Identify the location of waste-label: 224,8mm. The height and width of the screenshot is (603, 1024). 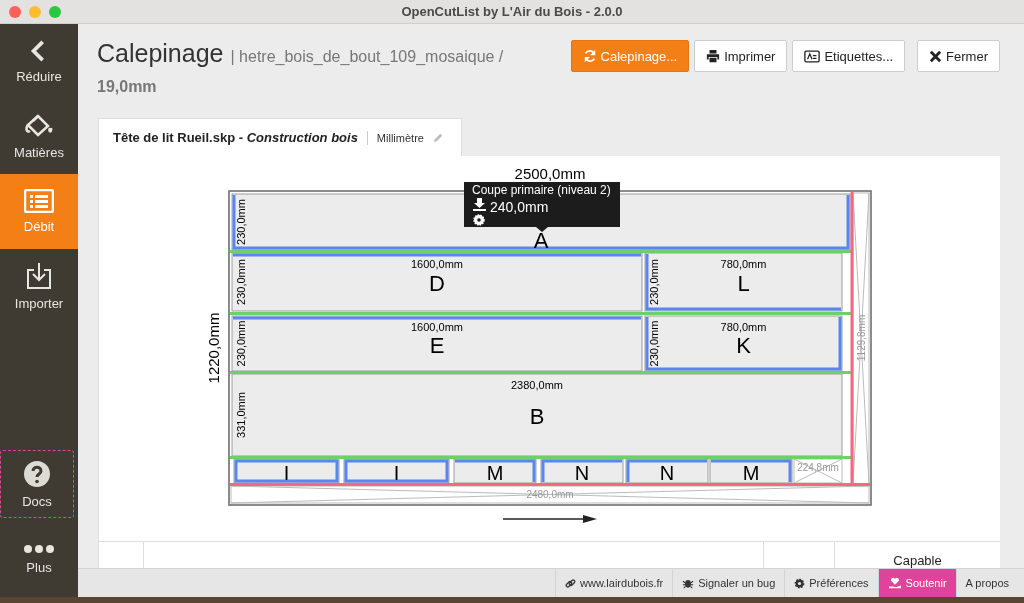
(818, 467).